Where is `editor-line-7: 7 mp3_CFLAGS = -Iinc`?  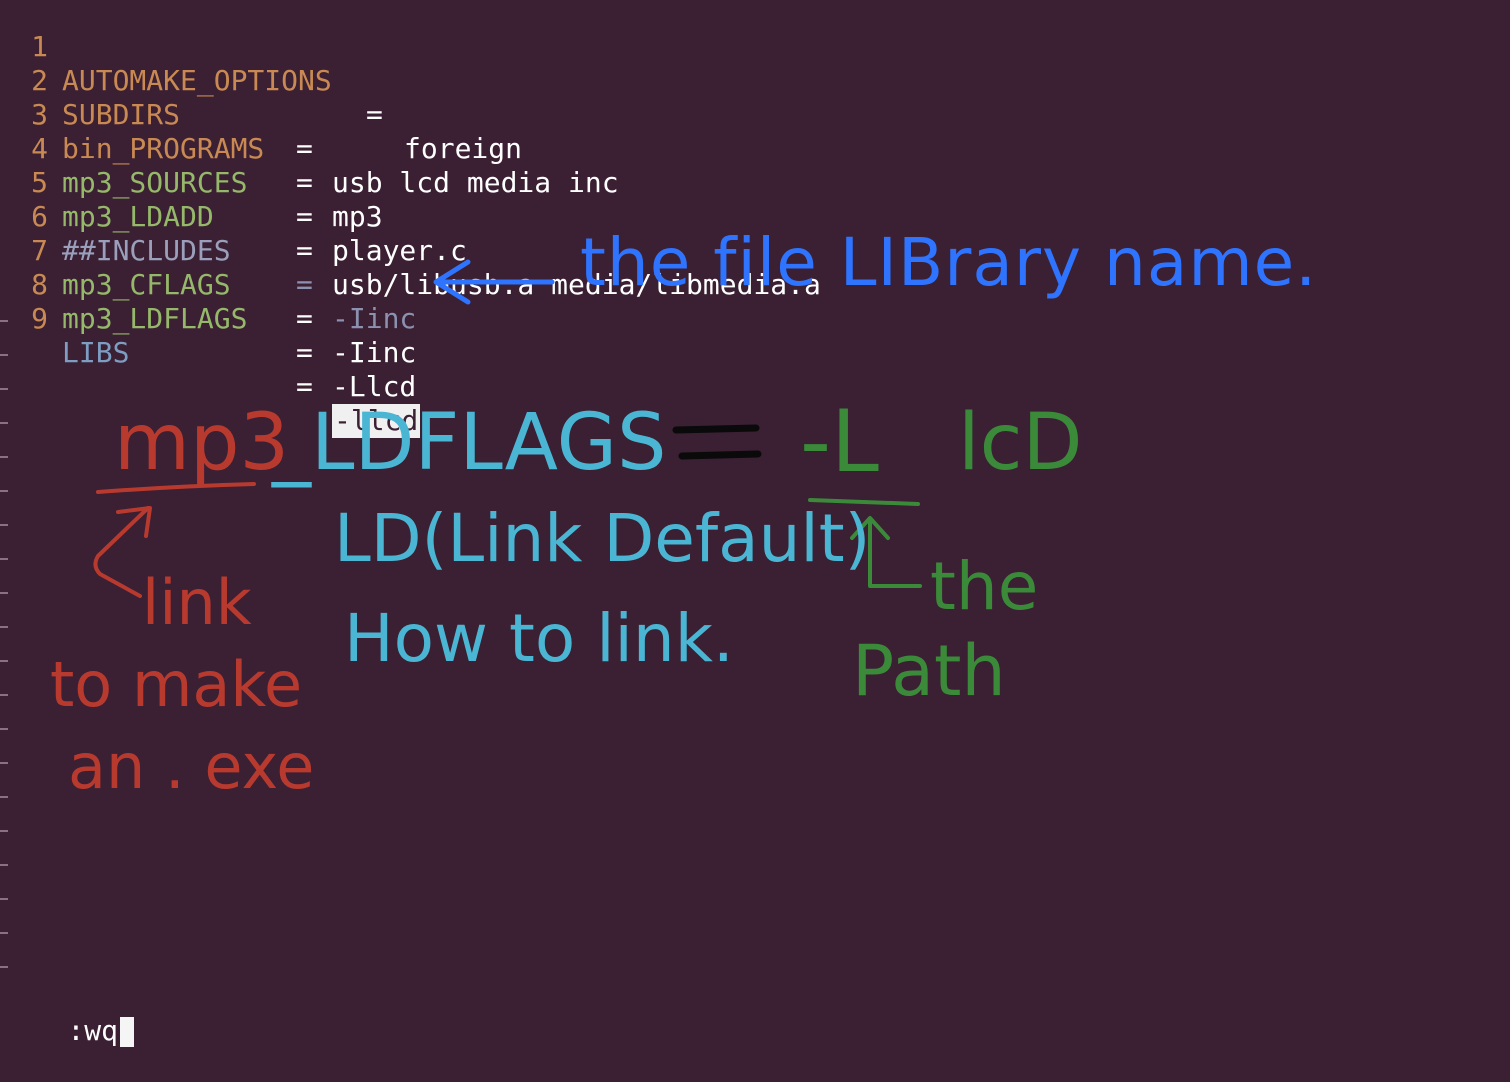 editor-line-7: 7 mp3_CFLAGS = -Iinc is located at coordinates (208, 284).